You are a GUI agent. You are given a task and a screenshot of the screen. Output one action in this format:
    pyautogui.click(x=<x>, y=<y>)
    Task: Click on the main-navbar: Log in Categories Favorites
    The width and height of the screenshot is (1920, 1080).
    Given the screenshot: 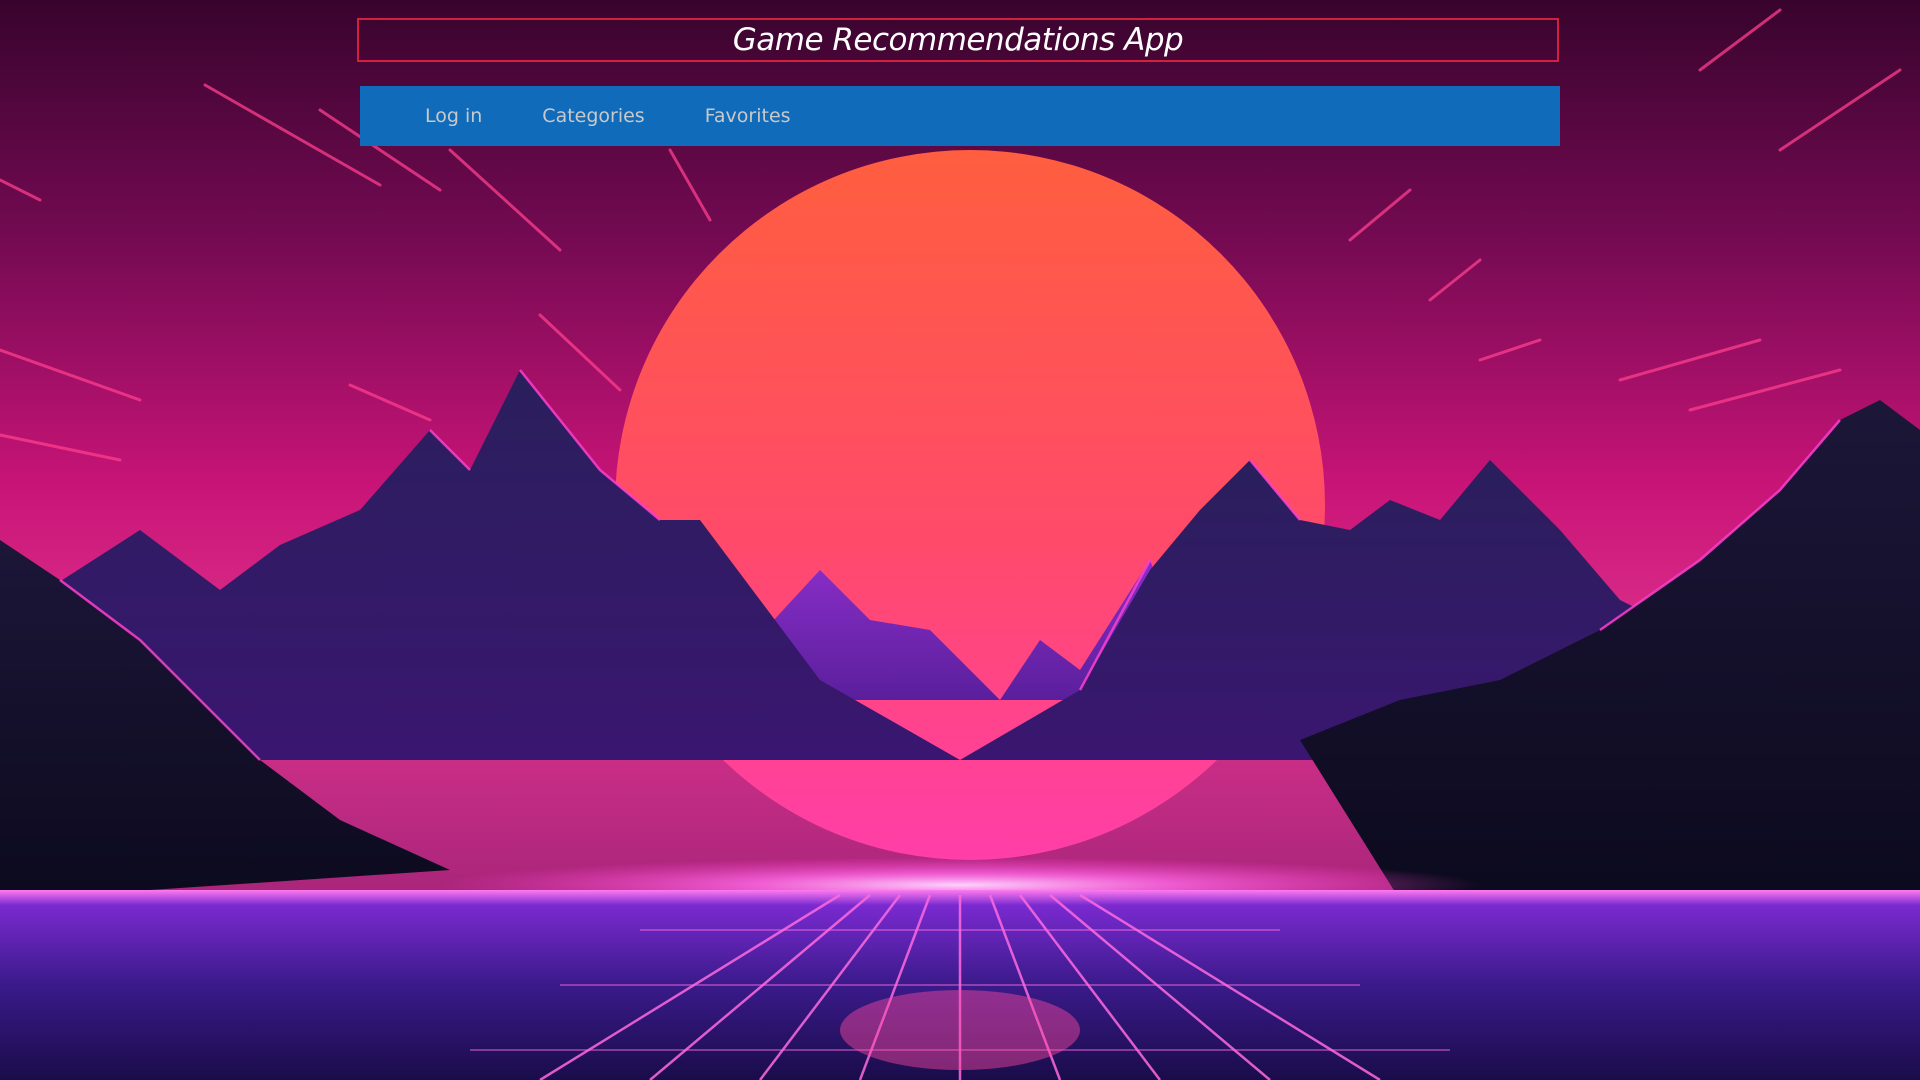 What is the action you would take?
    pyautogui.click(x=960, y=116)
    